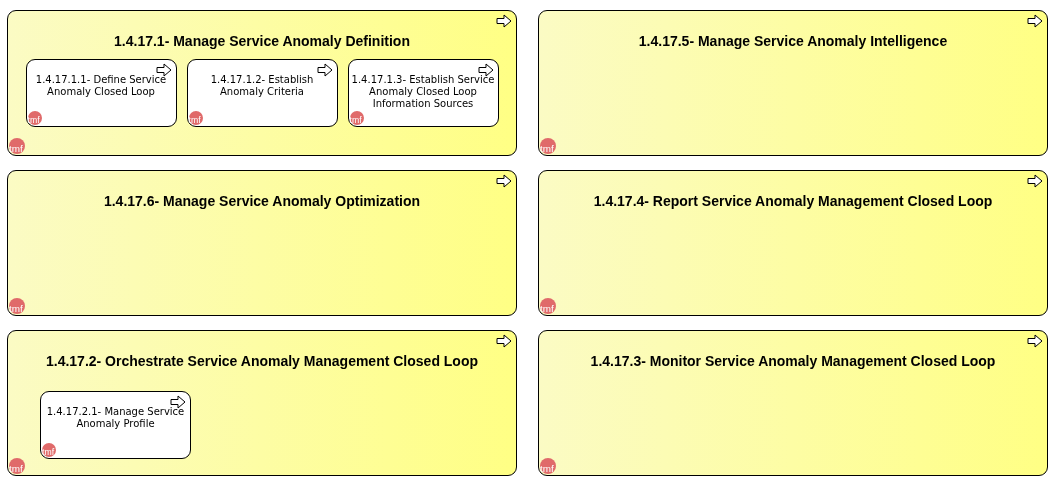 The width and height of the screenshot is (1058, 486). I want to click on process-title: 1.4.17.2- Orchestrate Service Anomaly Management Closed Loop, so click(262, 361).